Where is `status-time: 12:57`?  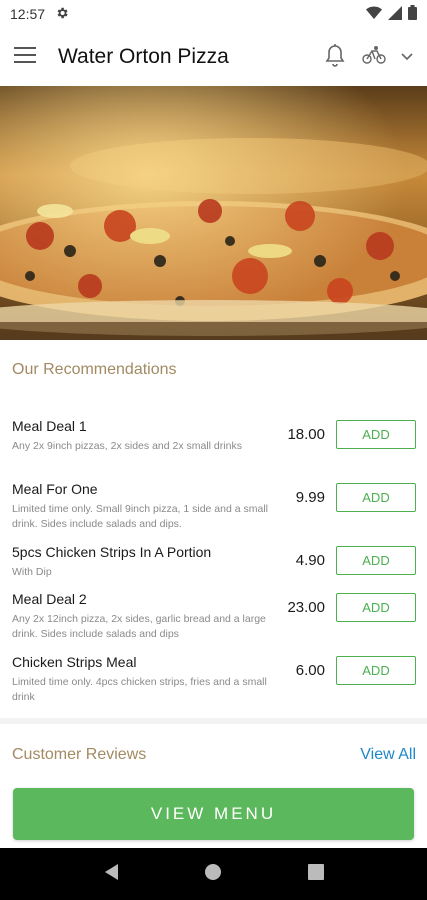 status-time: 12:57 is located at coordinates (28, 14).